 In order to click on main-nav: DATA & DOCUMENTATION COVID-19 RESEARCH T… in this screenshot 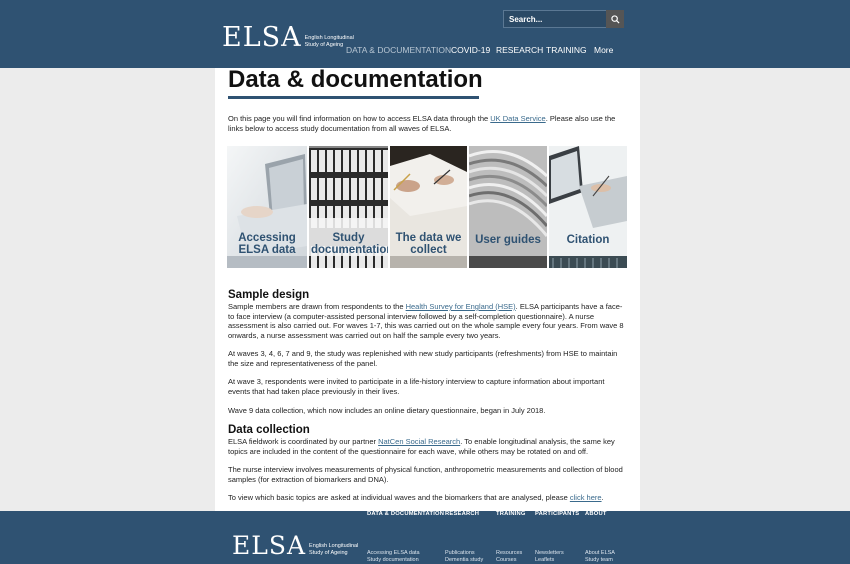, I will do `click(425, 51)`.